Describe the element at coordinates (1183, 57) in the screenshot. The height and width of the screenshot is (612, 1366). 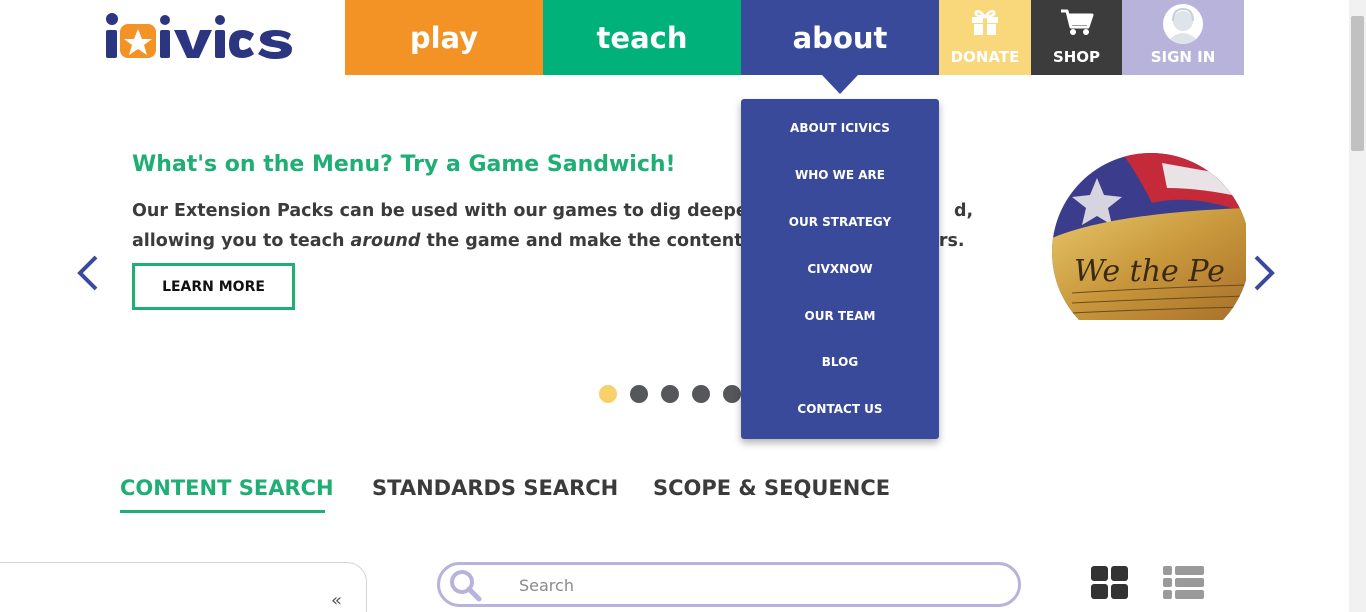
I see `nav-sign-in-label: SIGN IN` at that location.